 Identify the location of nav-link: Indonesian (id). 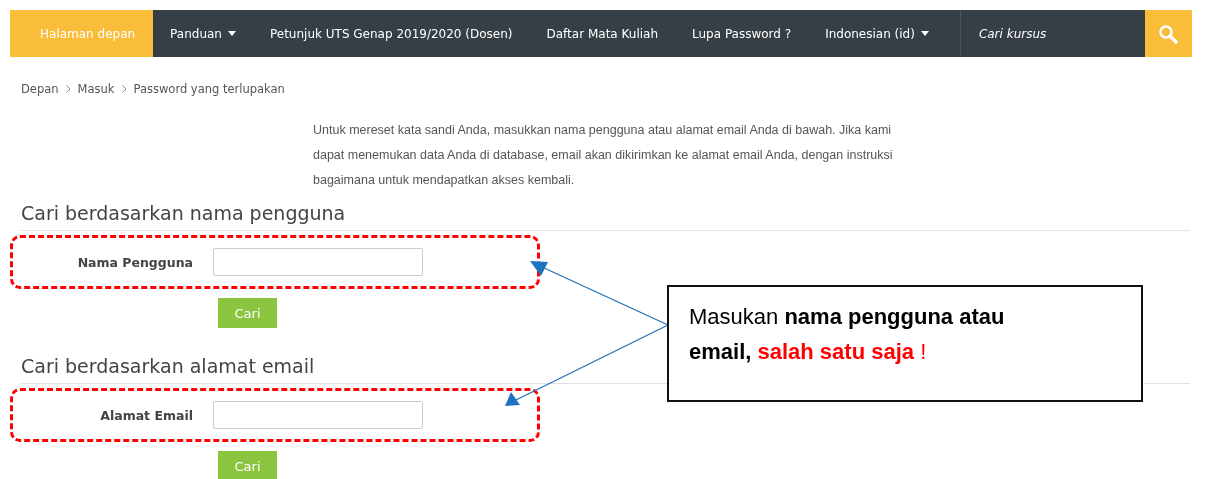
(877, 33).